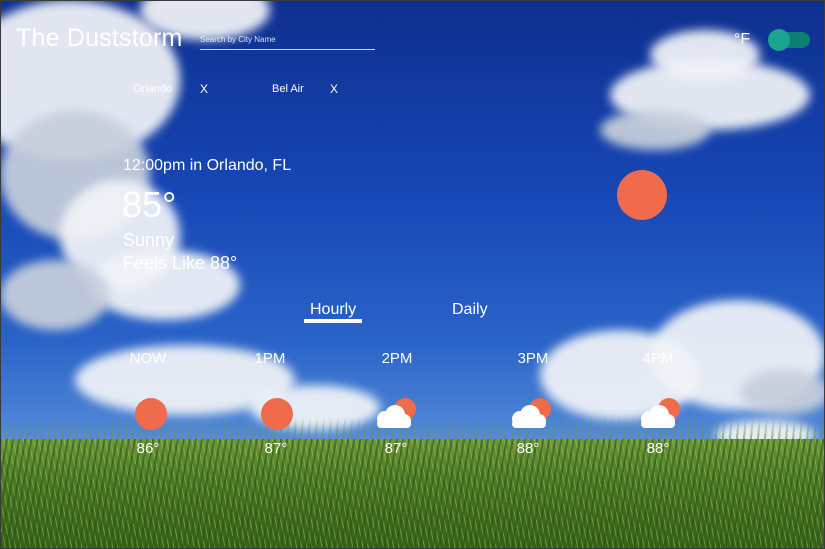 Image resolution: width=825 pixels, height=549 pixels. Describe the element at coordinates (207, 165) in the screenshot. I see `current-time-location: 12:00pm in Orlando, FL` at that location.